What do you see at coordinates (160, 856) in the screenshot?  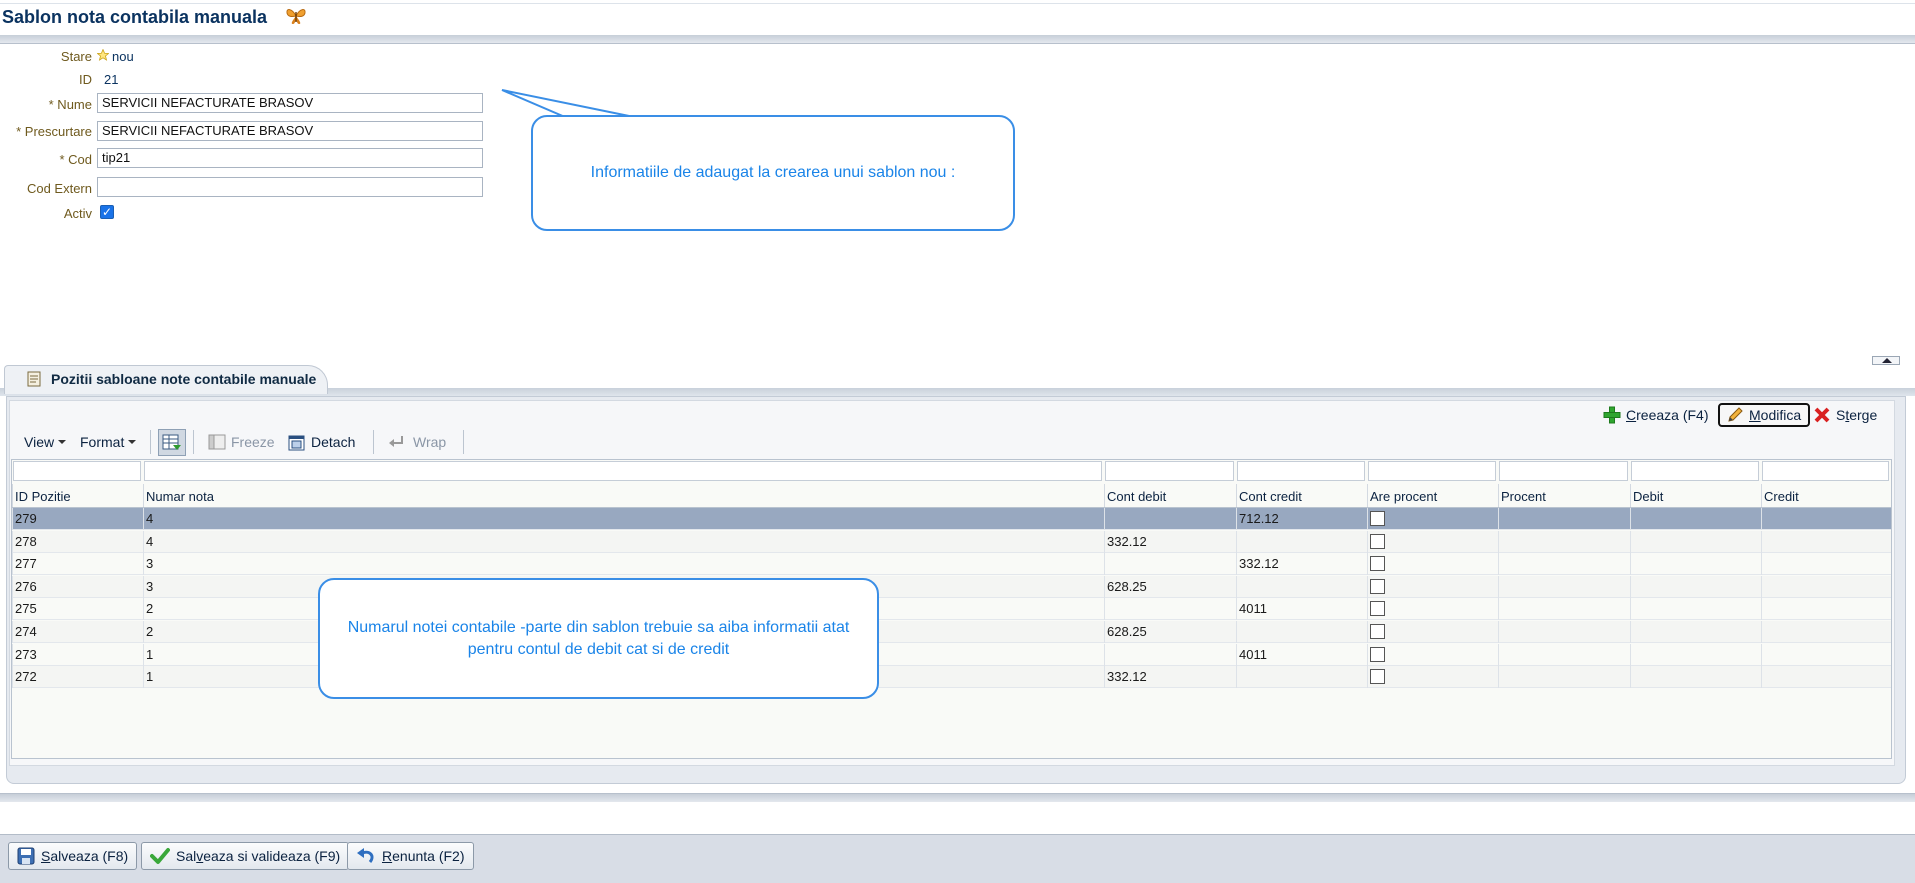 I see `checkmark-icon` at bounding box center [160, 856].